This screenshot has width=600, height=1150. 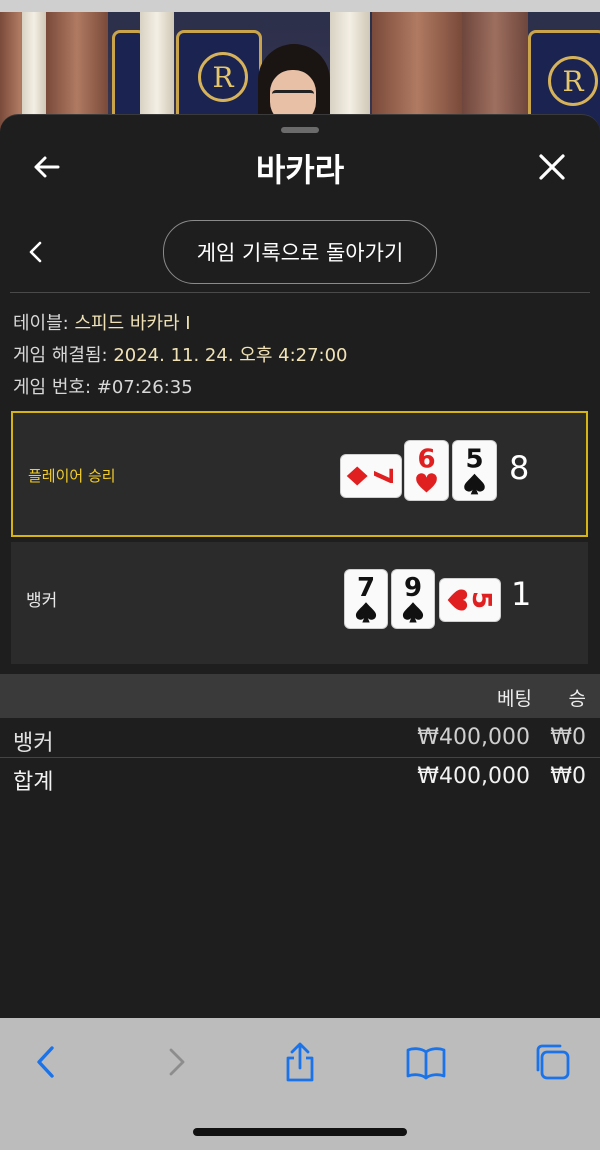 I want to click on browser-forward-button, so click(x=177, y=1062).